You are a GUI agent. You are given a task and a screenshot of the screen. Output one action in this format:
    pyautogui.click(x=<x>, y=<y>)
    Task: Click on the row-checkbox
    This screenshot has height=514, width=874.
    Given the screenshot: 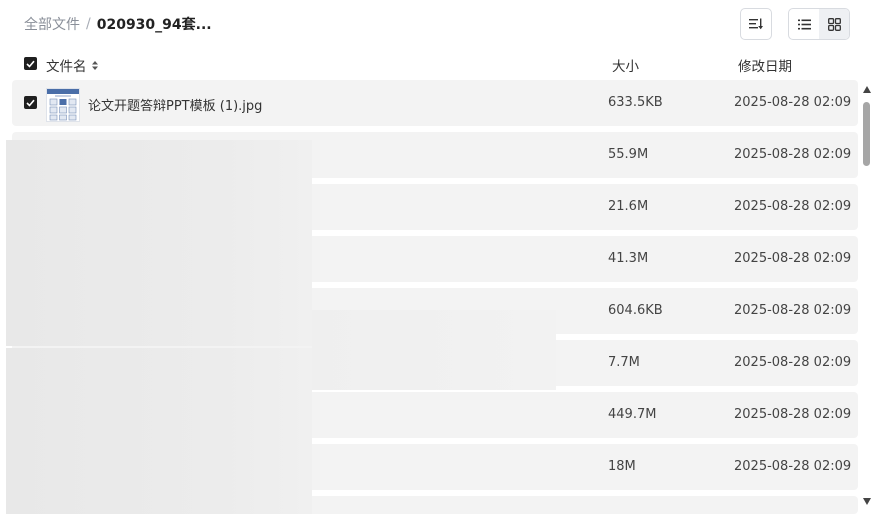 What is the action you would take?
    pyautogui.click(x=30, y=102)
    